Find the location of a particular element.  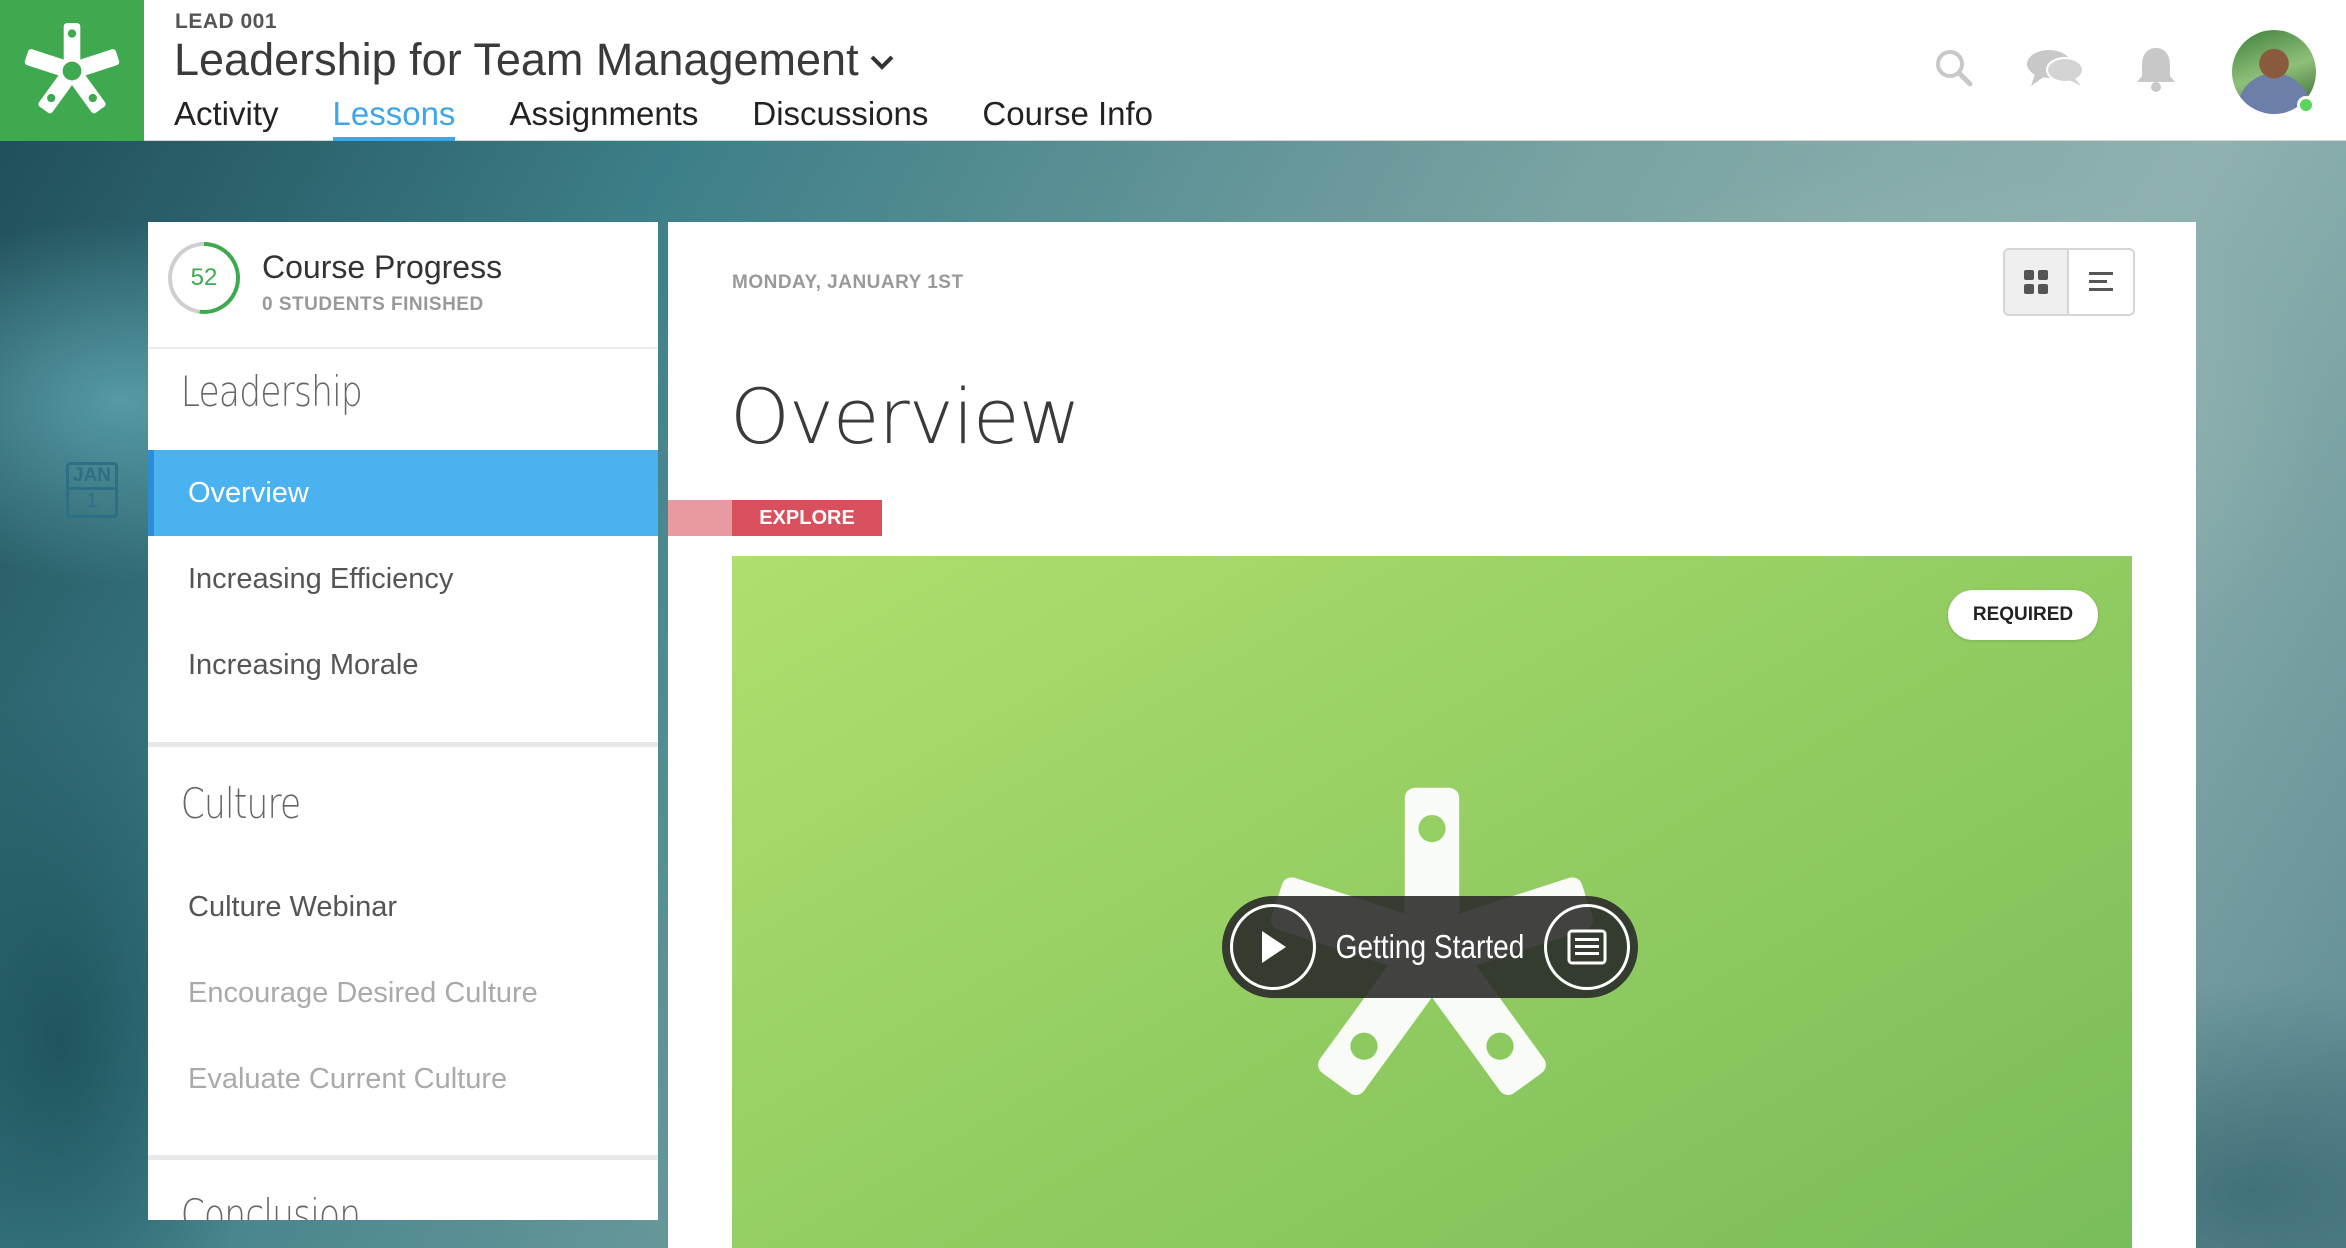

course-code: LEAD 001 is located at coordinates (226, 21).